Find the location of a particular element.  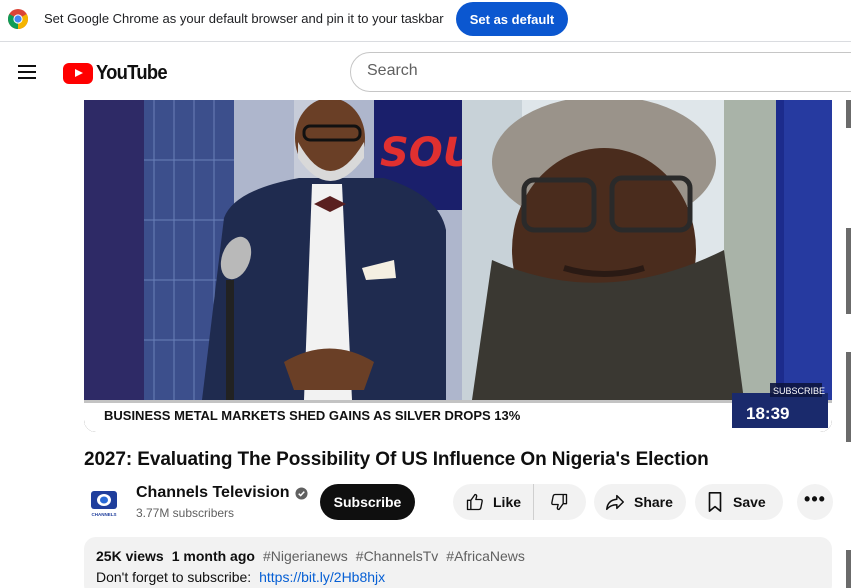

like-dislike-group: Like is located at coordinates (519, 502).